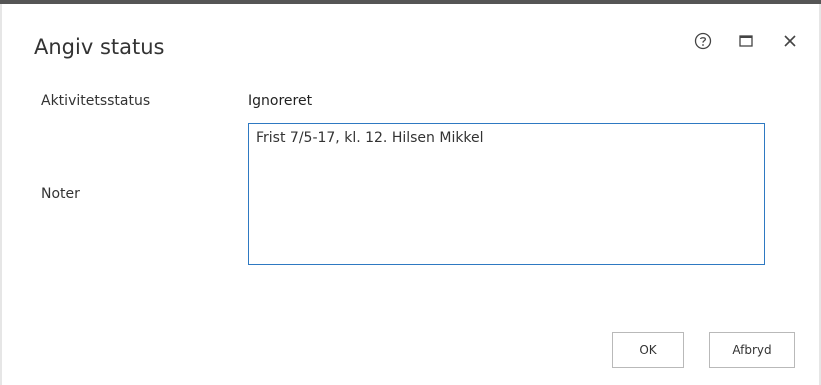 Image resolution: width=821 pixels, height=385 pixels. I want to click on help-icon-glyph, so click(703, 41).